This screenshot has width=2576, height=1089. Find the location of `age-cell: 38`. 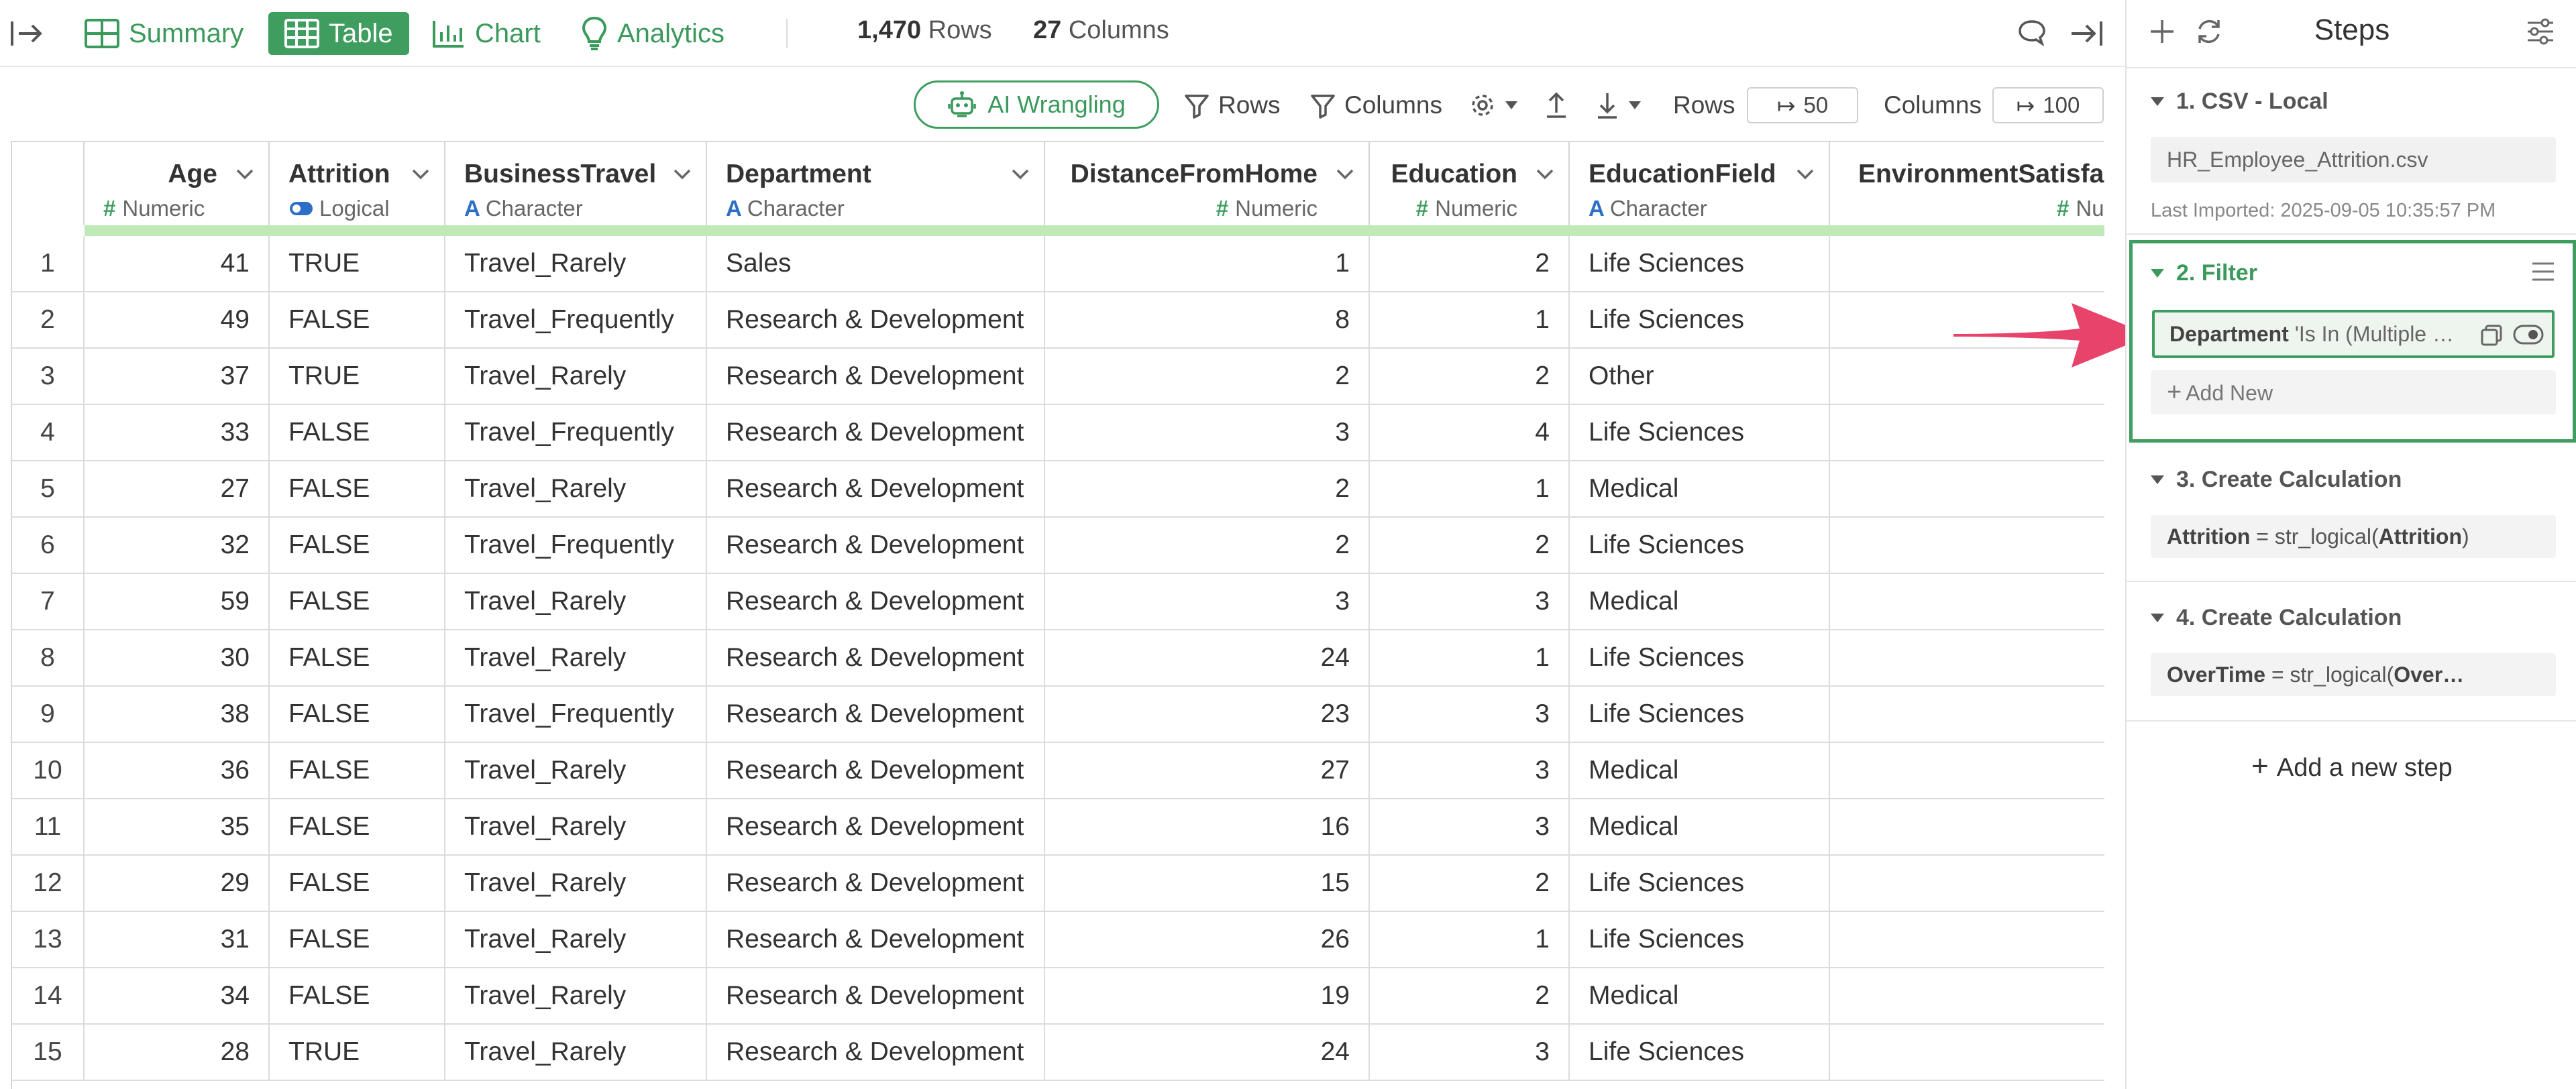

age-cell: 38 is located at coordinates (177, 715).